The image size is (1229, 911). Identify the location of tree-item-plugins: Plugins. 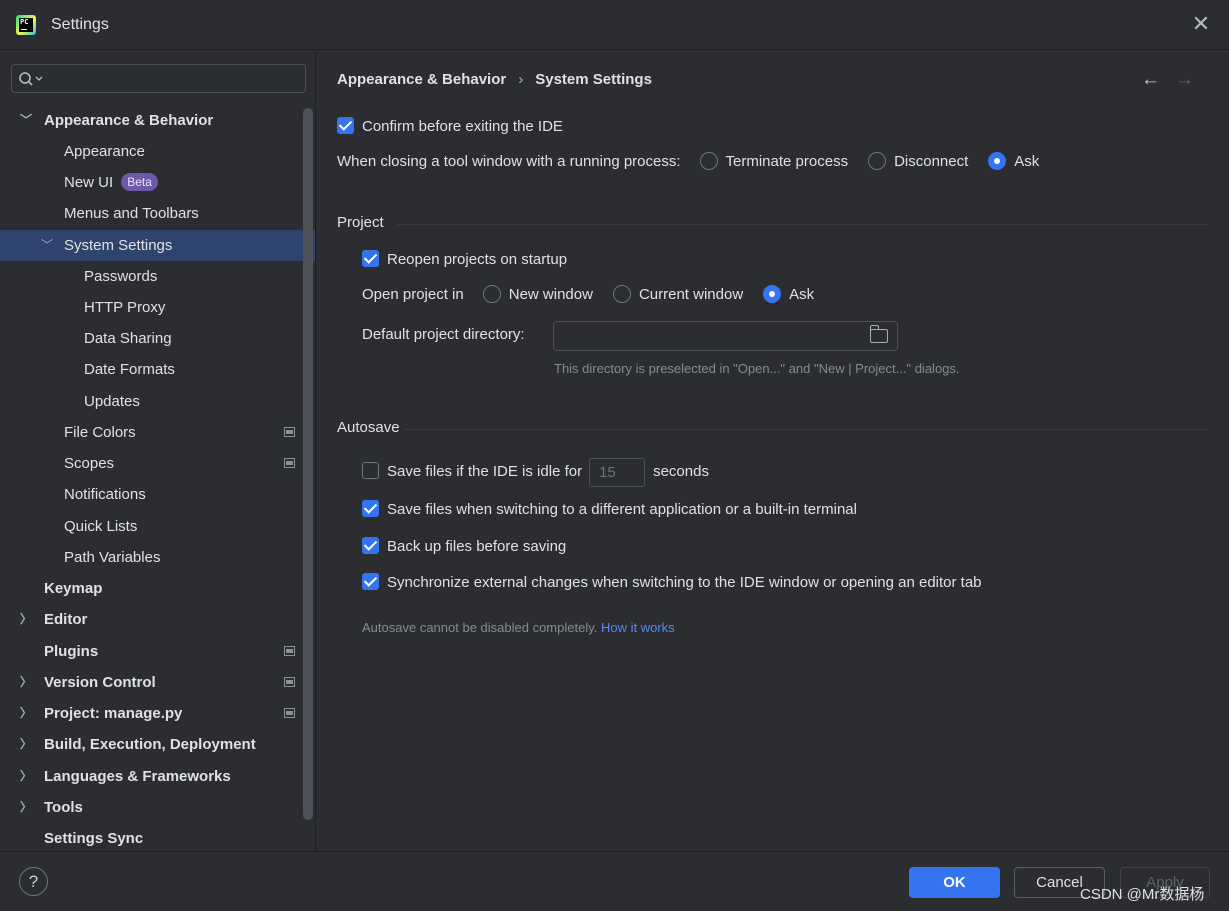
(157, 651).